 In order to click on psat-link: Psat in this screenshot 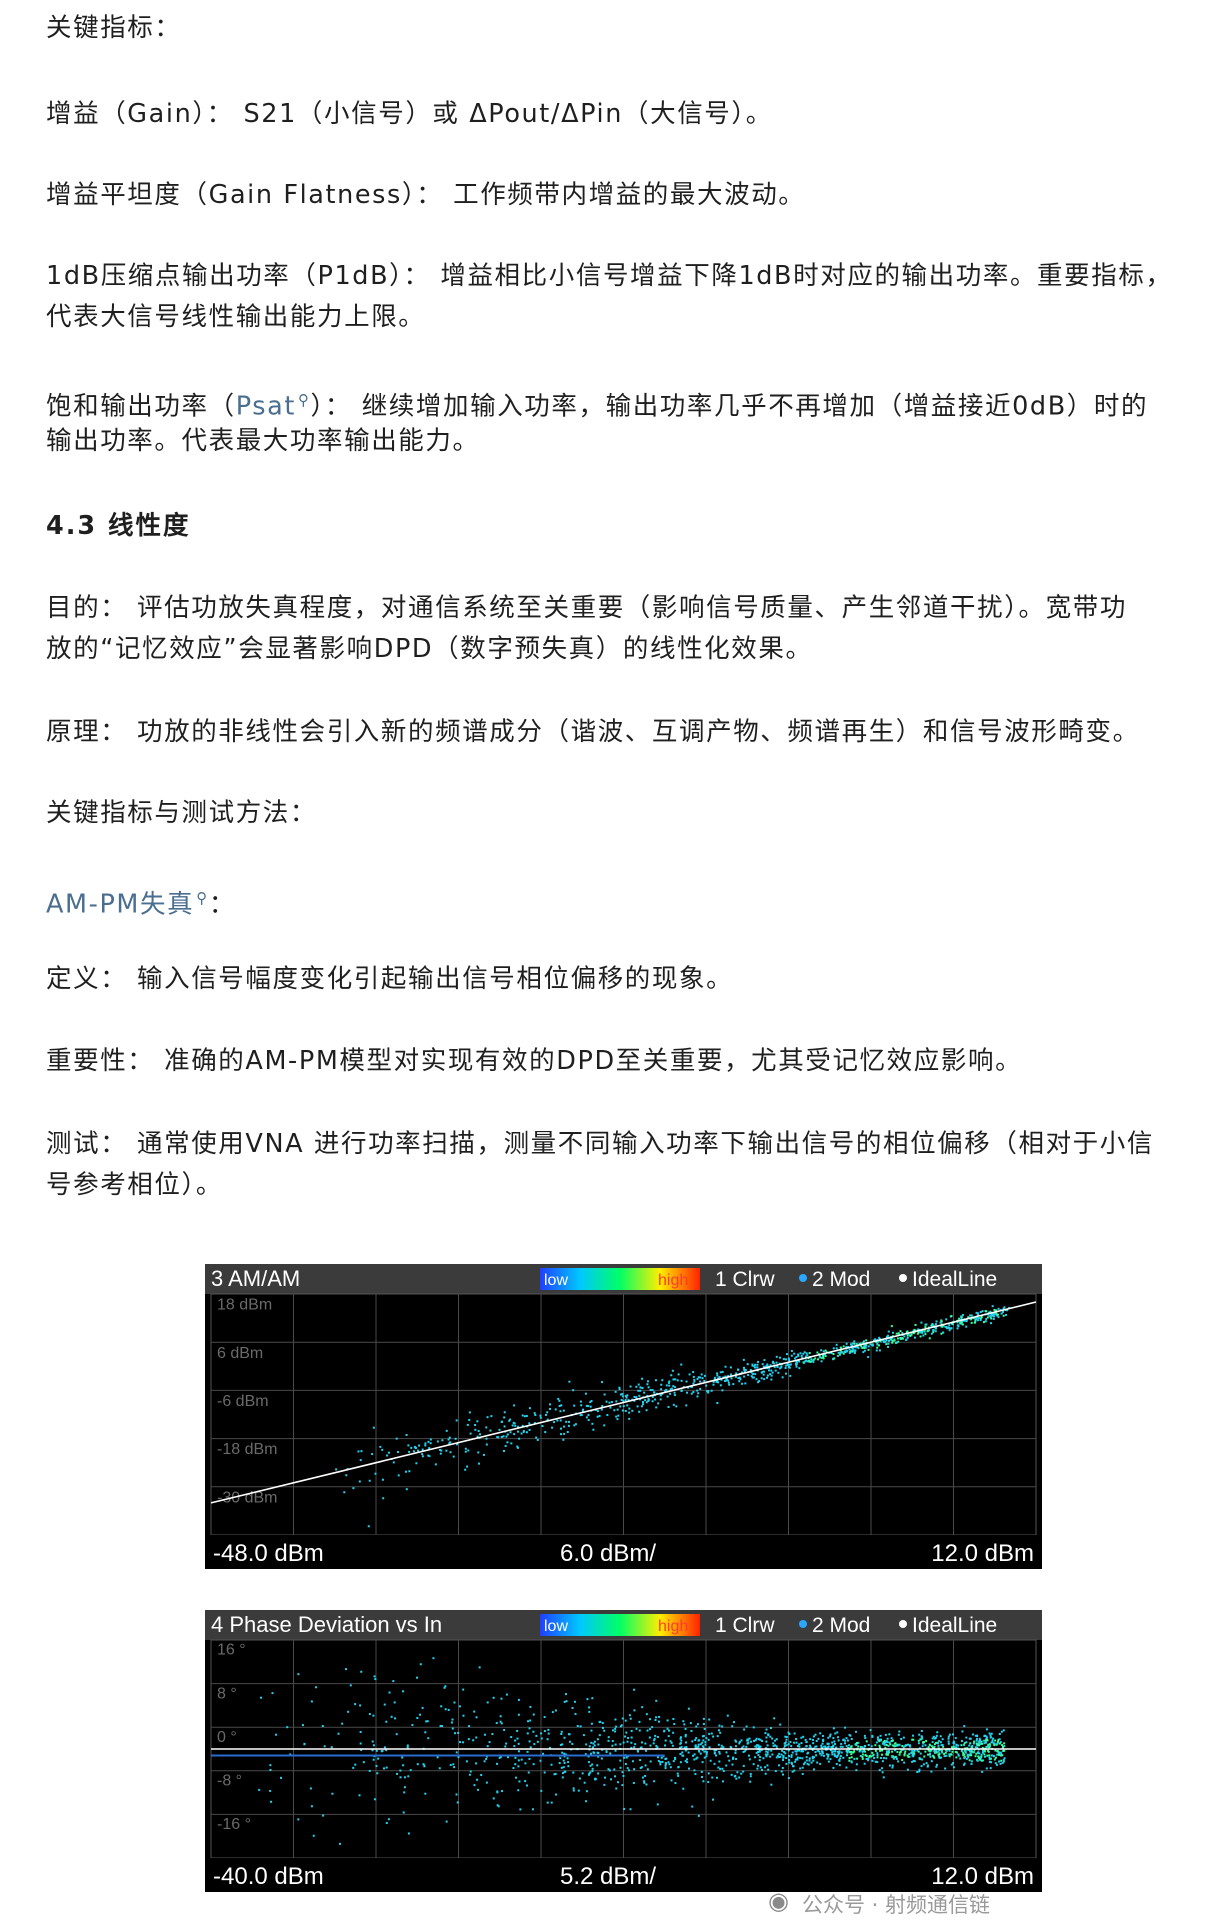, I will do `click(266, 407)`.